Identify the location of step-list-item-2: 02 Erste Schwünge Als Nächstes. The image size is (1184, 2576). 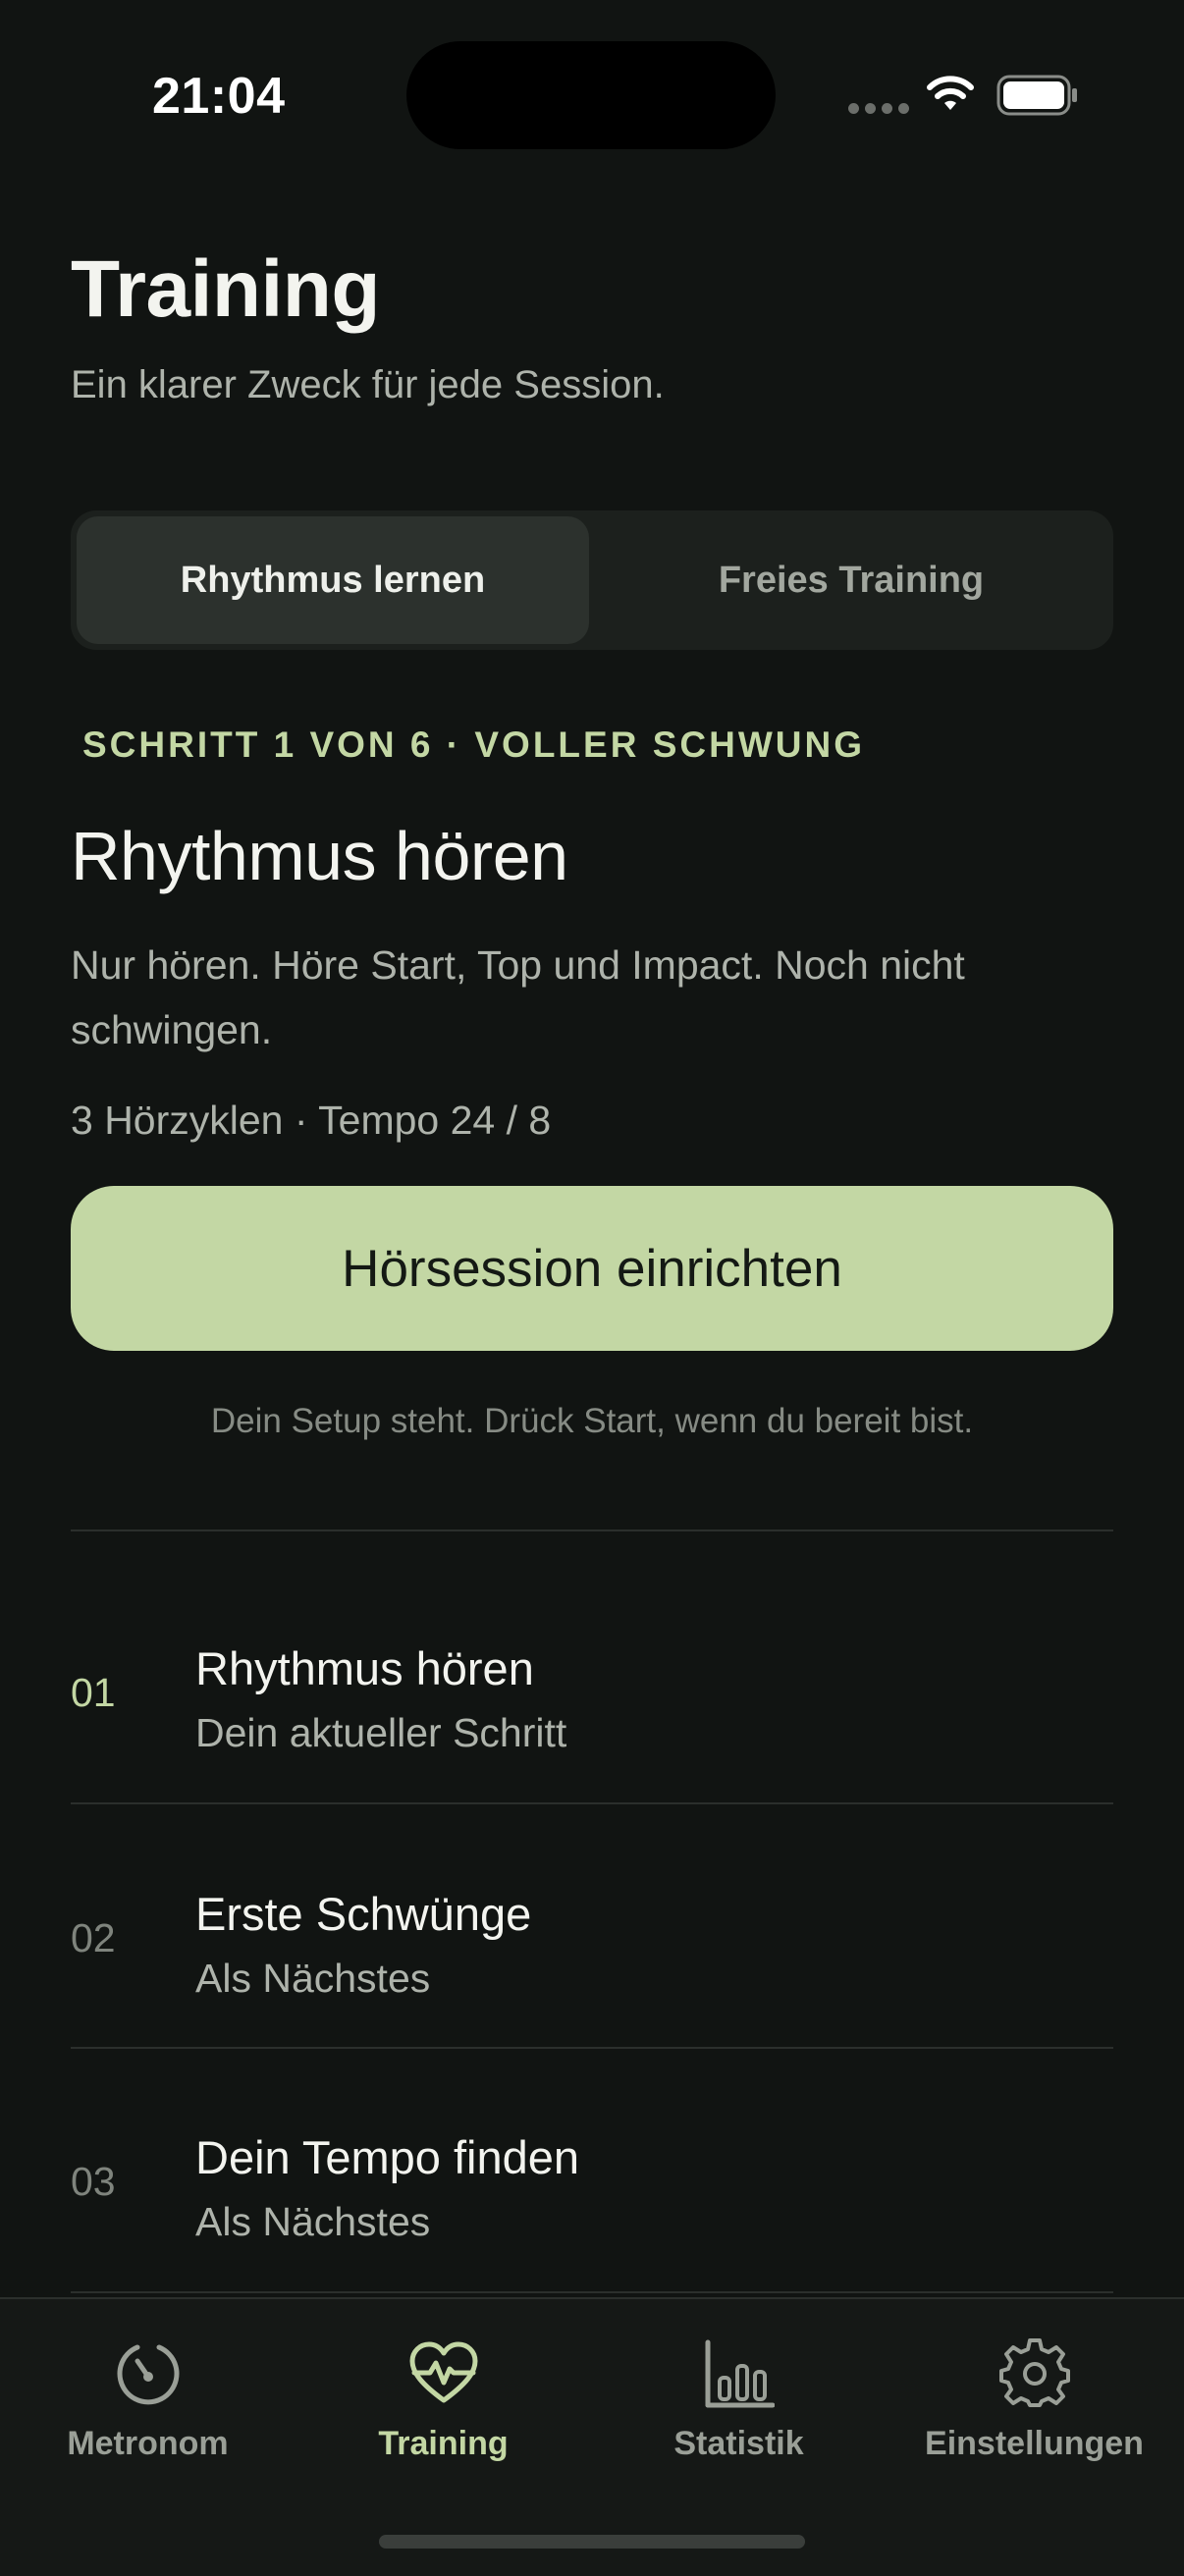
(592, 1938).